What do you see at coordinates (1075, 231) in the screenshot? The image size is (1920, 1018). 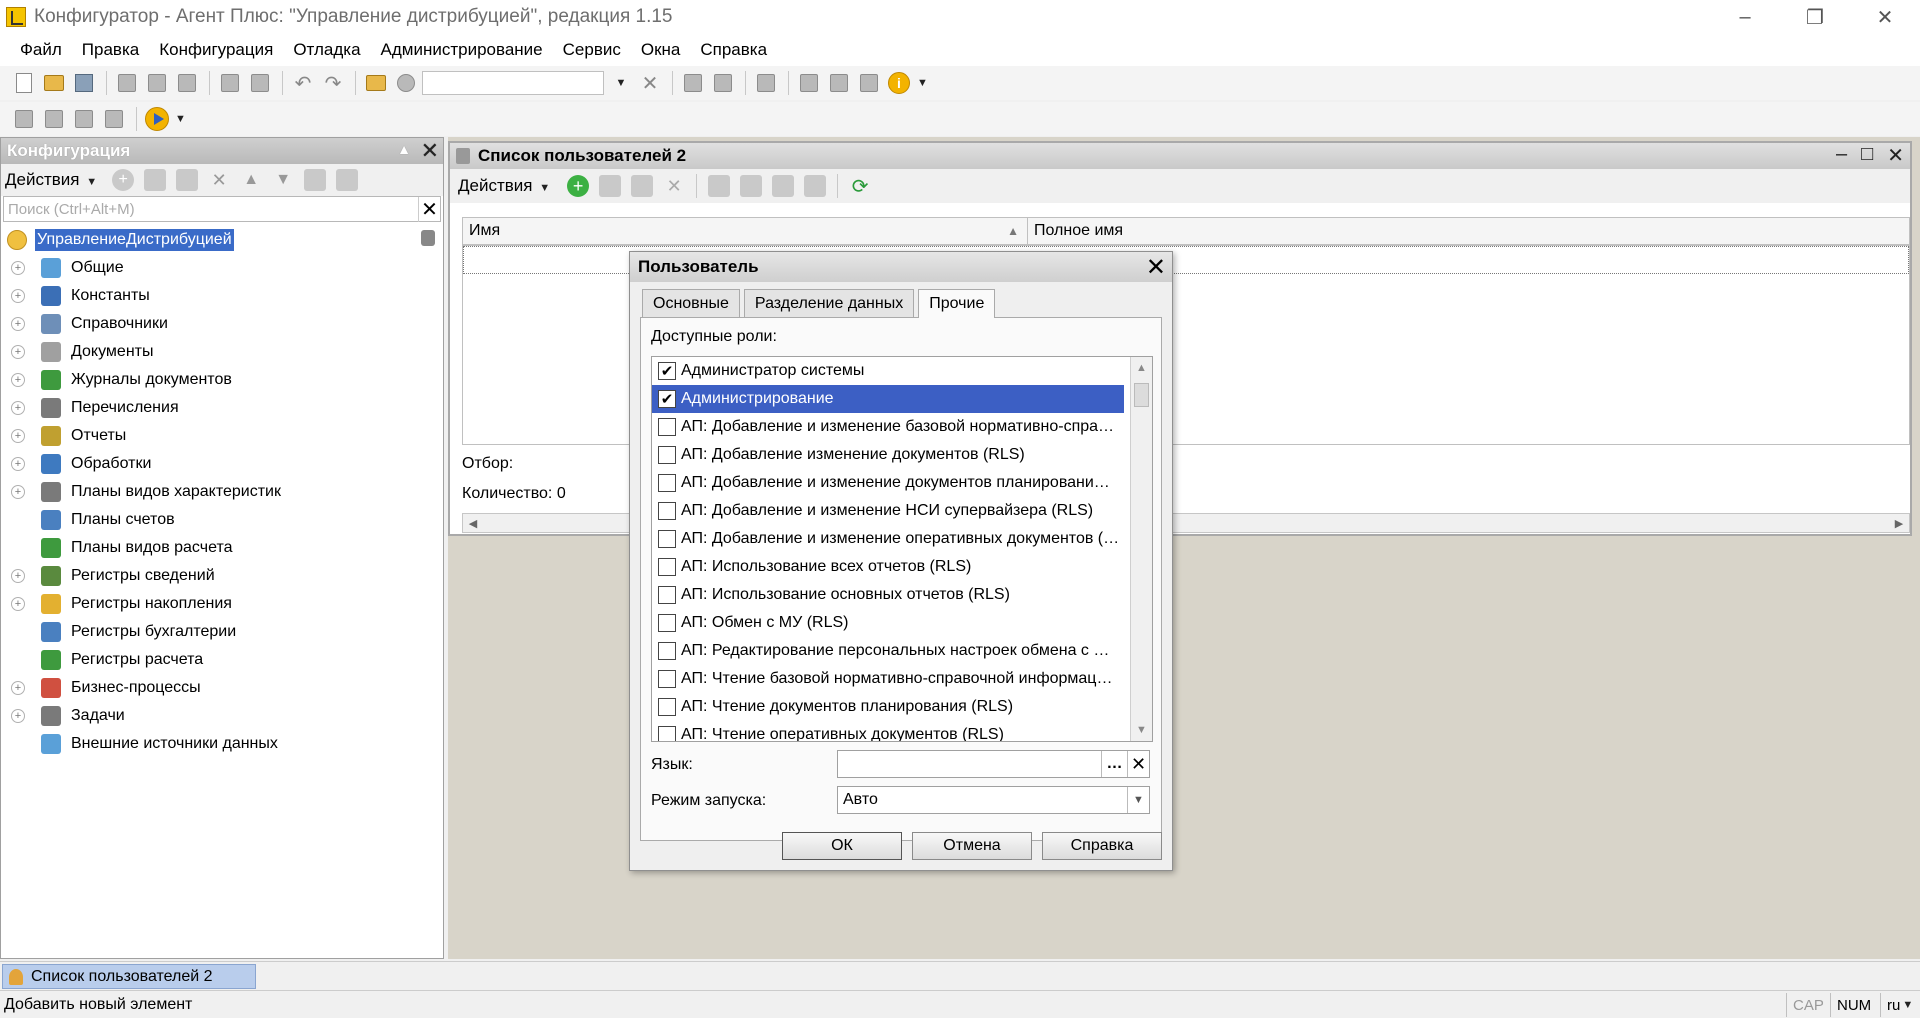 I see `column-full-name: Полное имя` at bounding box center [1075, 231].